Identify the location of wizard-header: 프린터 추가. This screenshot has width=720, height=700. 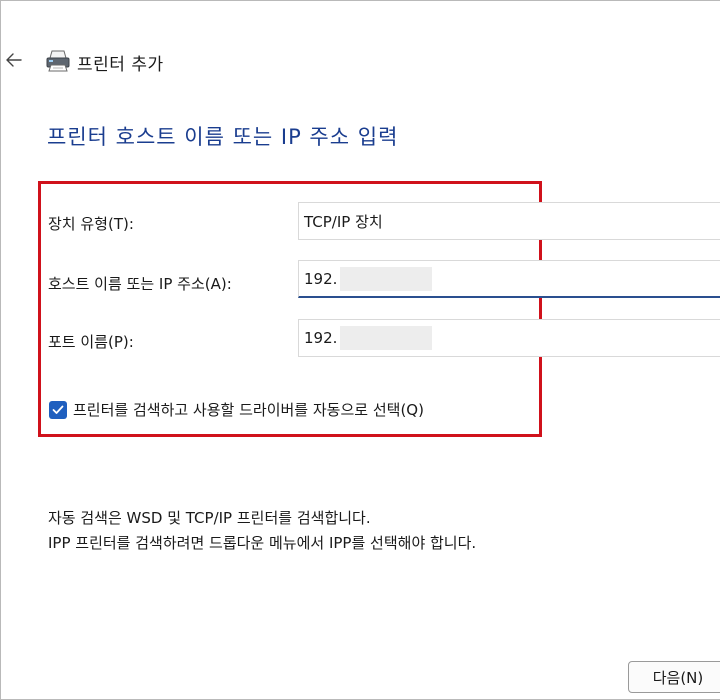
(360, 61).